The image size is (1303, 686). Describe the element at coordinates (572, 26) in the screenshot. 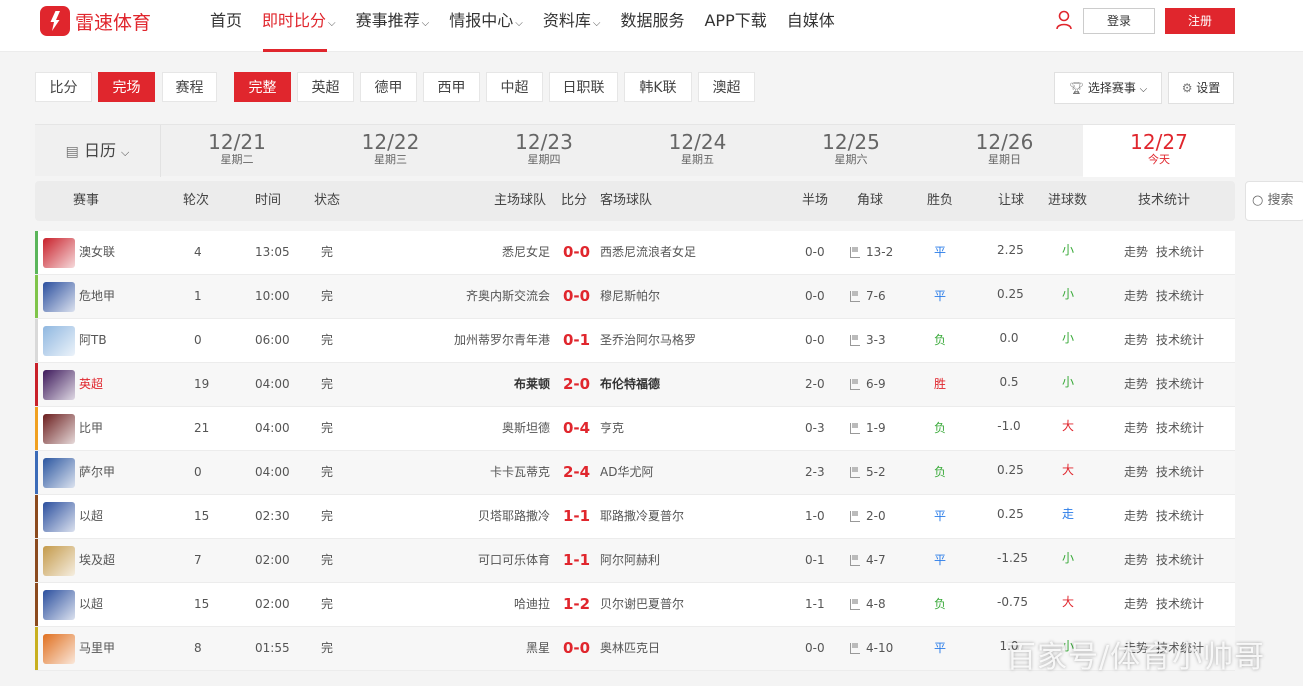

I see `nav-item-4: 资料库 ⌵` at that location.